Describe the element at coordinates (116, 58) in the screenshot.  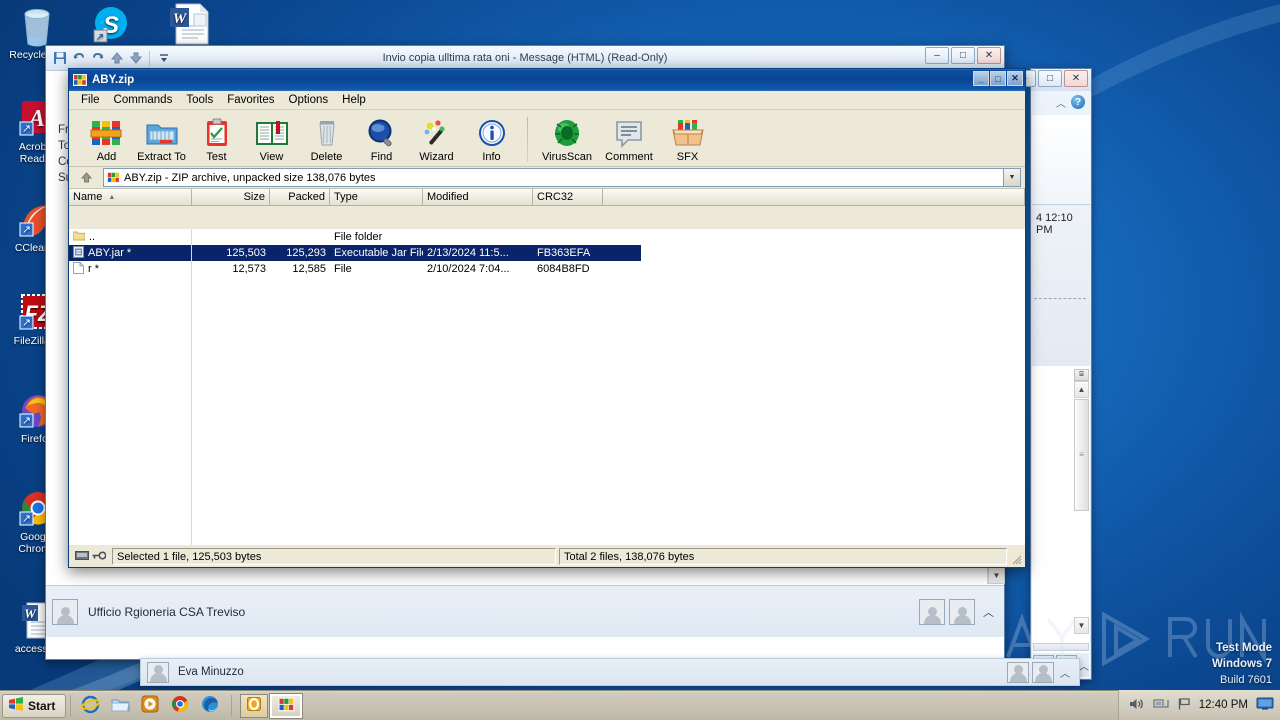
I see `previous-item-icon` at that location.